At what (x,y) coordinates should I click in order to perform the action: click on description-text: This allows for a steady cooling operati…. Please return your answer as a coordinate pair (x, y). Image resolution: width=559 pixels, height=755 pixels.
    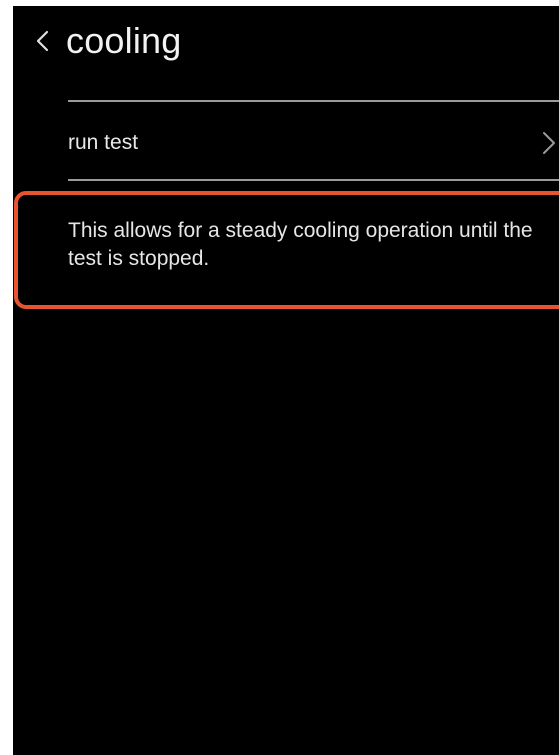
    Looking at the image, I should click on (300, 244).